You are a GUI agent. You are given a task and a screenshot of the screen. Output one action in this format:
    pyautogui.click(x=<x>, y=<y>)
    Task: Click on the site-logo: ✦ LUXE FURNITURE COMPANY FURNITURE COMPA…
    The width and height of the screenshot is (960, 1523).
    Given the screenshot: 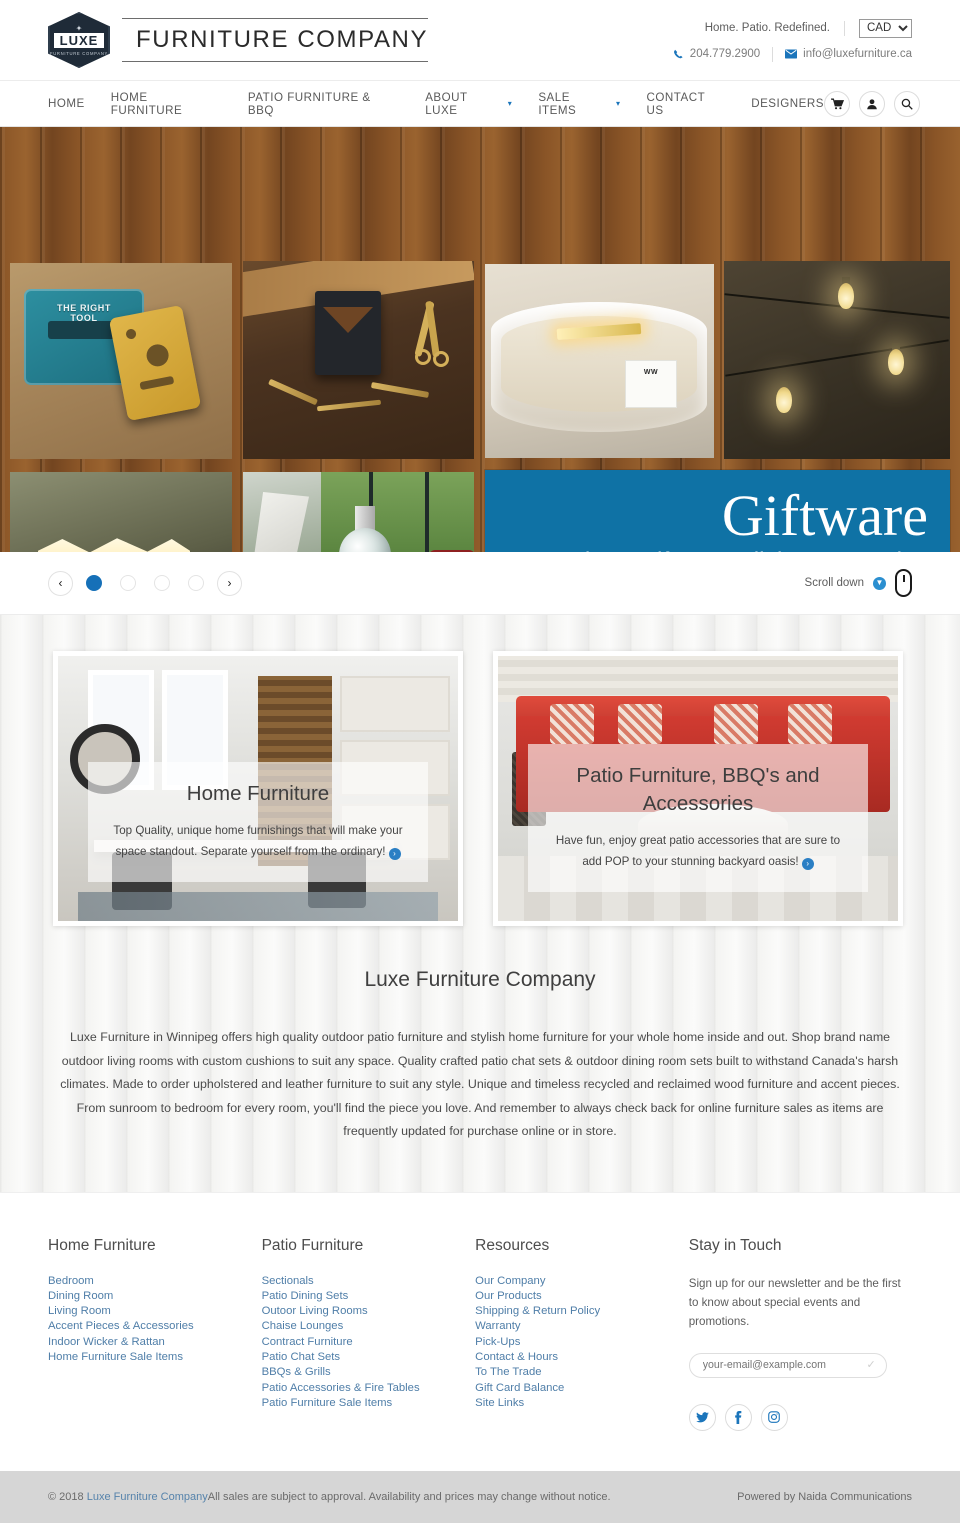 What is the action you would take?
    pyautogui.click(x=238, y=40)
    